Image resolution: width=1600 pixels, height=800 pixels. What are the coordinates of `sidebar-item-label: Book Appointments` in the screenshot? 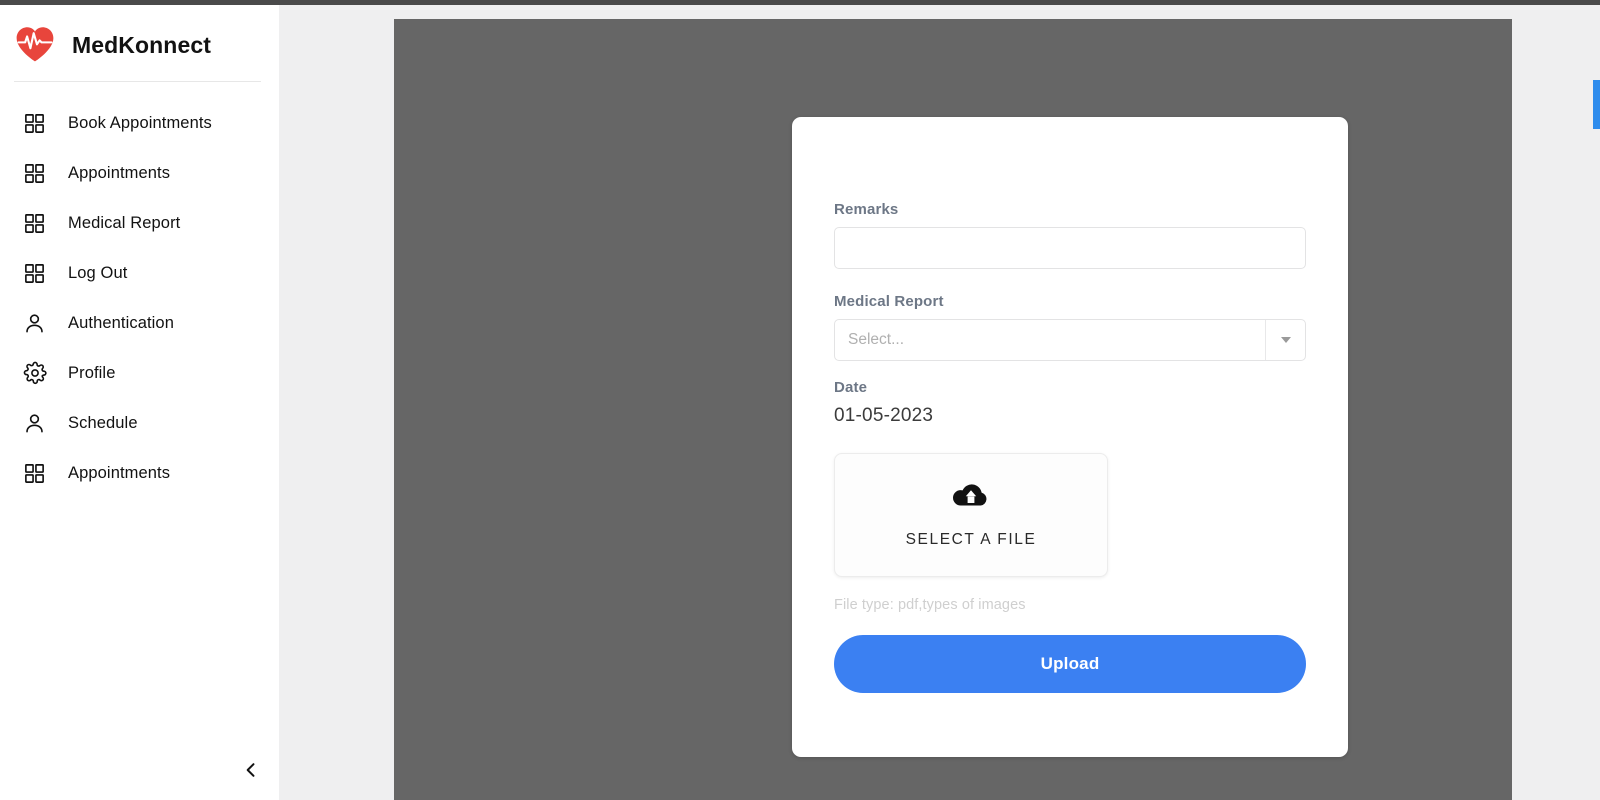 It's located at (140, 122).